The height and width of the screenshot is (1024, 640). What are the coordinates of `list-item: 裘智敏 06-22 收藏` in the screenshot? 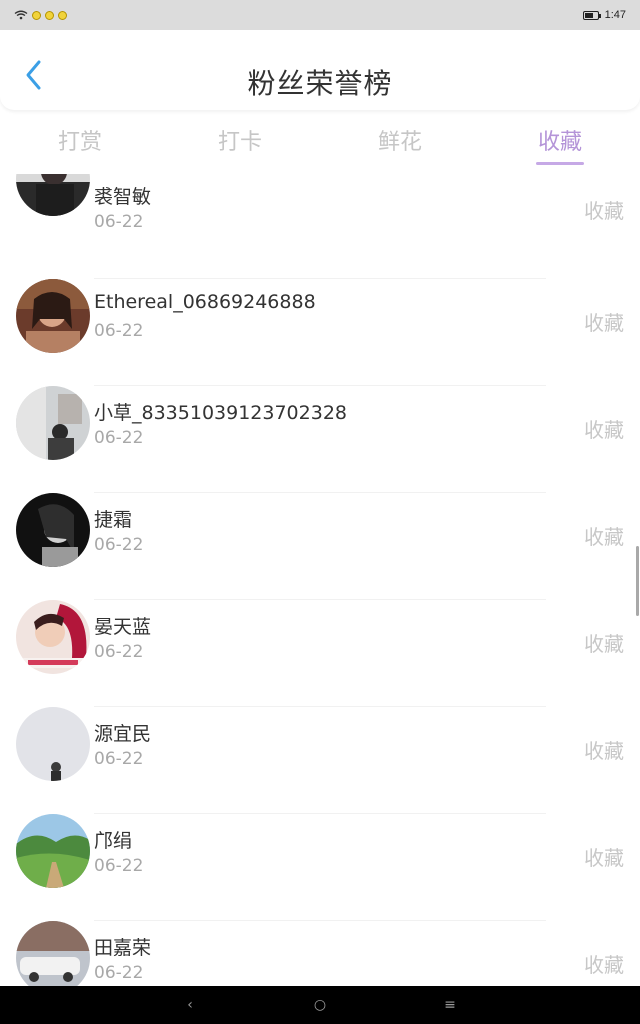 It's located at (320, 226).